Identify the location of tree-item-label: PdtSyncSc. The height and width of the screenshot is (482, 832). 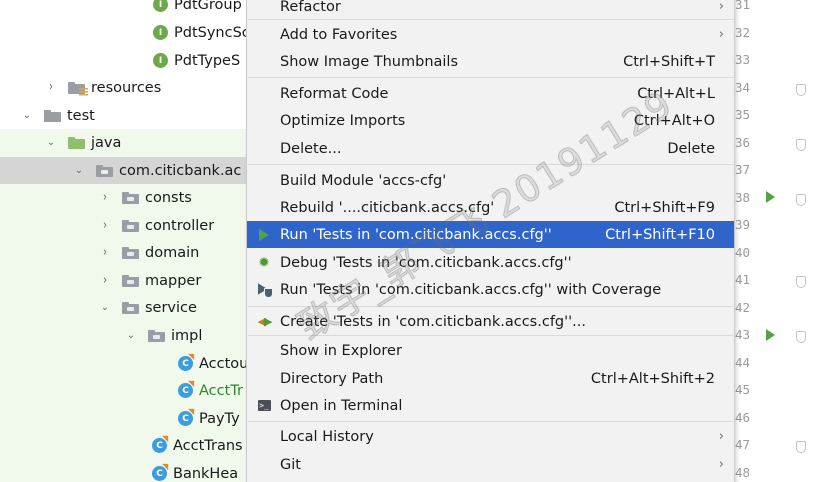
(212, 32).